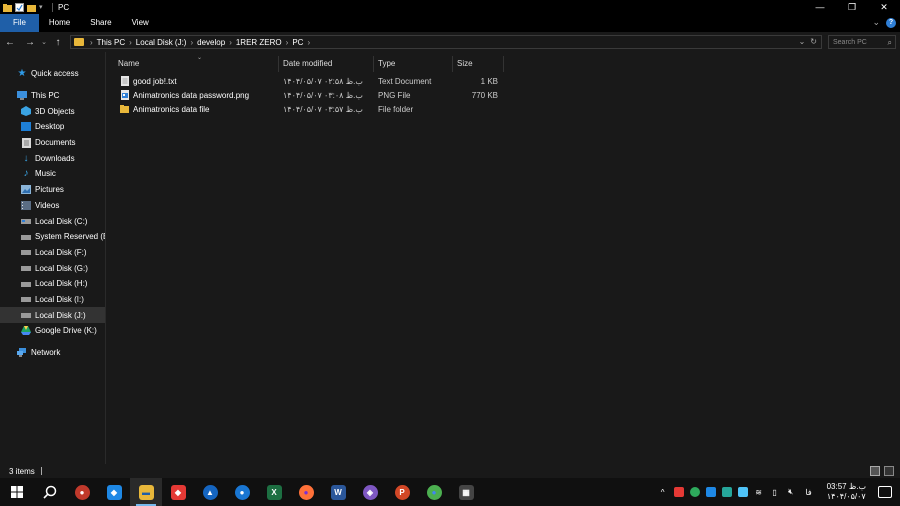  What do you see at coordinates (52, 221) in the screenshot?
I see `nav-local-disk-c: Local Disk (C:)` at bounding box center [52, 221].